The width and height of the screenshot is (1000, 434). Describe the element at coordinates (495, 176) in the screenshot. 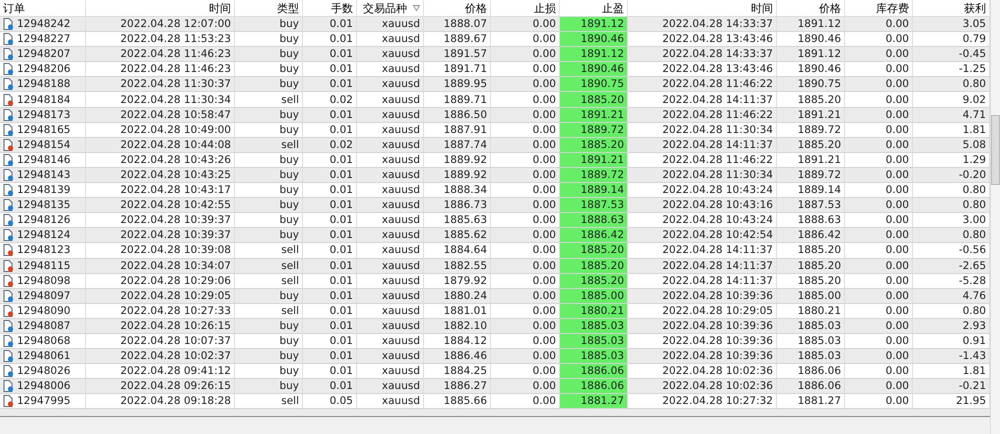

I see `table-row: 12948143 2022.04.28 10:43:25 buy 0.01 xauusd 1889.92 0.00 1889.72 2022.04.28 11:30:34 1889.72 0.00 -0.20` at that location.